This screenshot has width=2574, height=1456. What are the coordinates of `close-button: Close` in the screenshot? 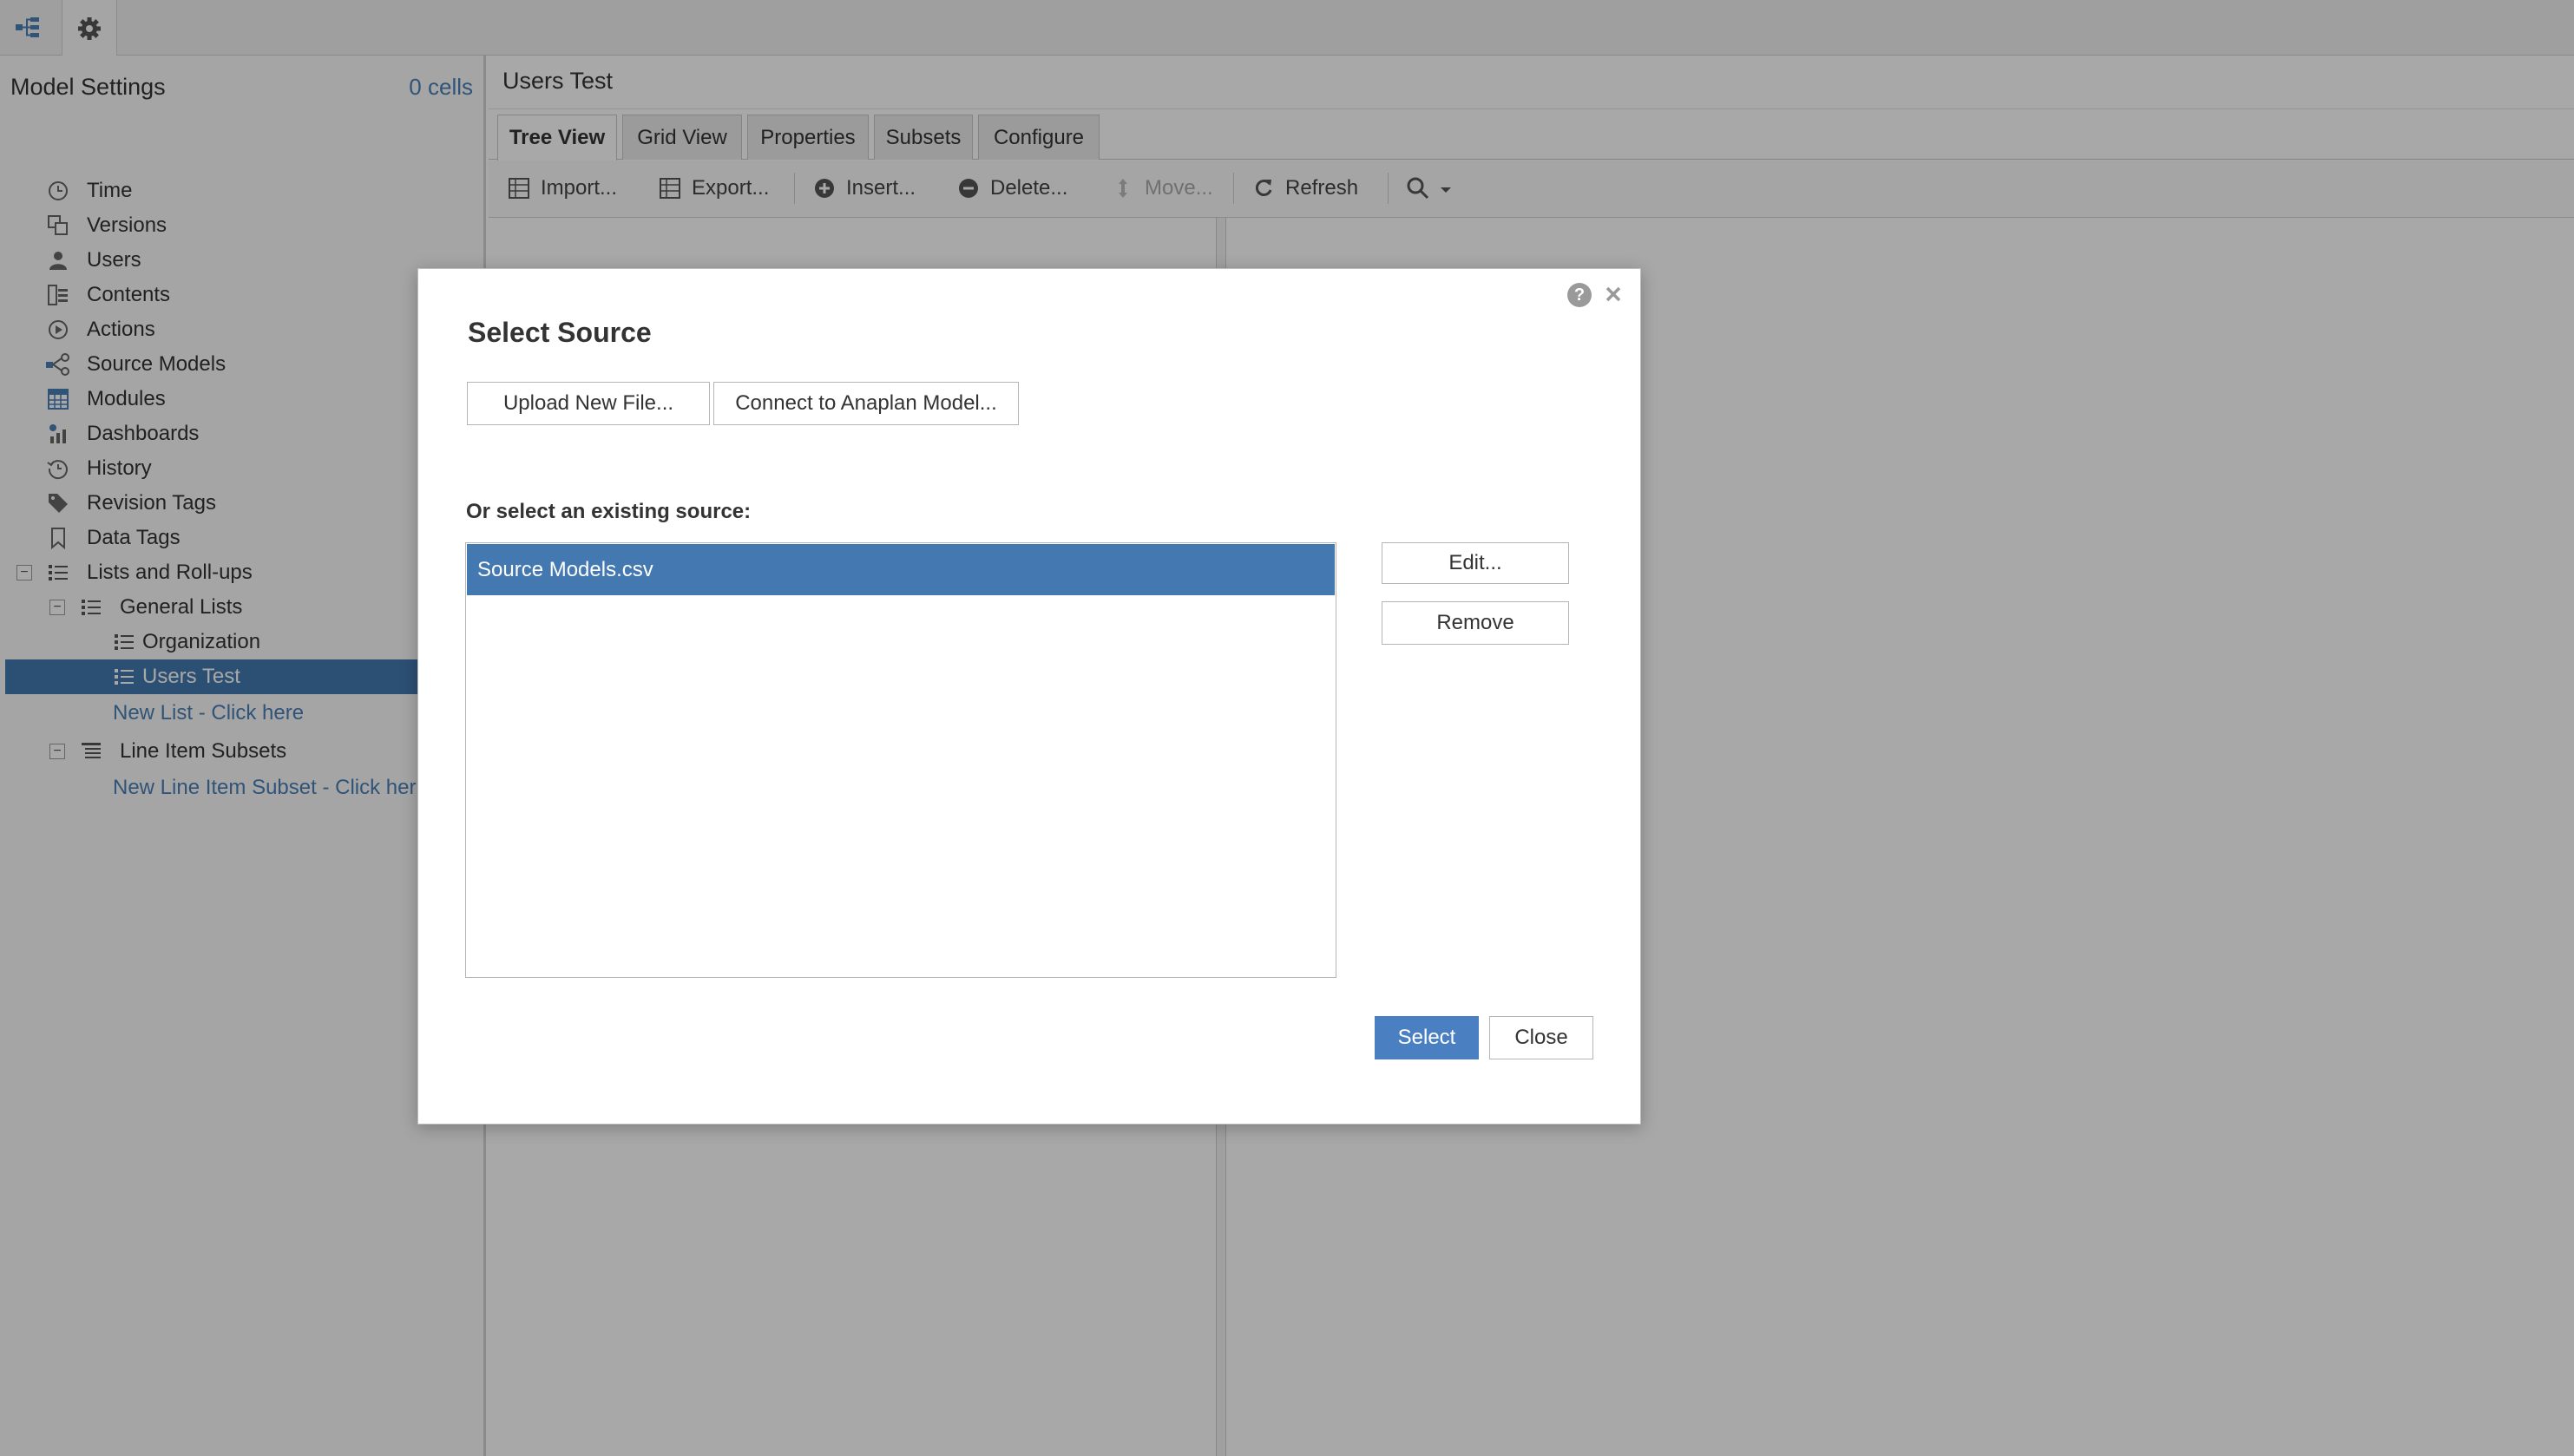 It's located at (1541, 1037).